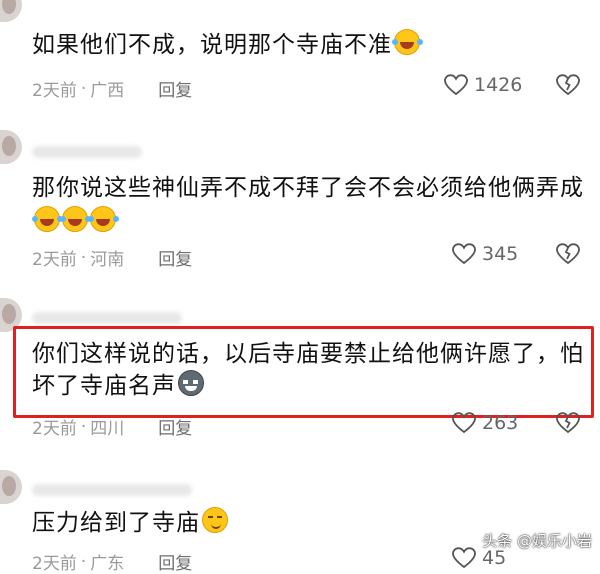 This screenshot has width=600, height=574. I want to click on like-count: 345, so click(500, 254).